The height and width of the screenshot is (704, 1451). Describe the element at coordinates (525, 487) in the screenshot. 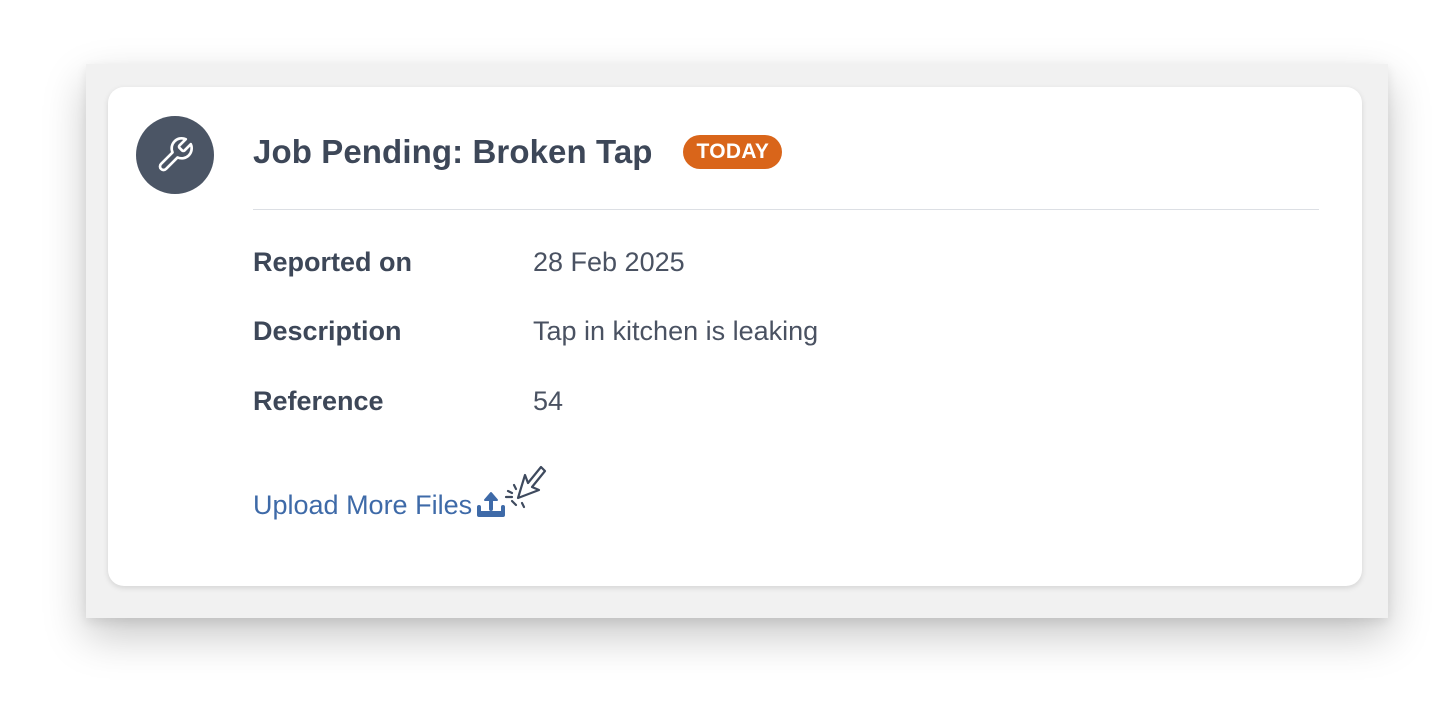

I see `click-cursor-icon` at that location.